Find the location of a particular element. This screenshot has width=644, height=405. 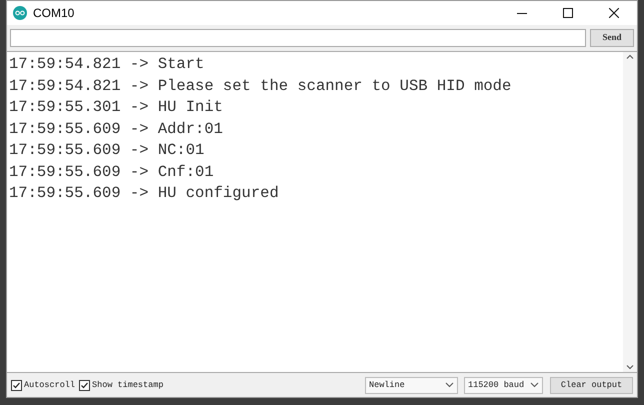

line-ending-dropdown: Newline is located at coordinates (411, 385).